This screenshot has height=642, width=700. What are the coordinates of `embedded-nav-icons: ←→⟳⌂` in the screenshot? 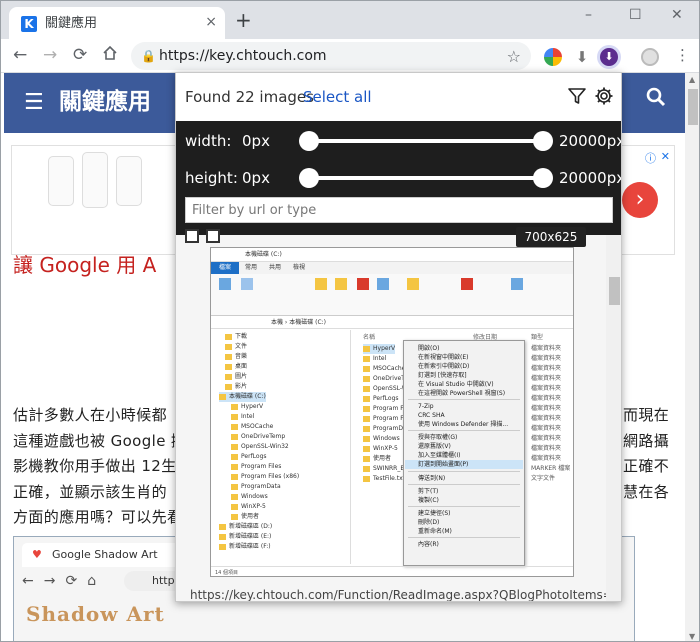 It's located at (64, 581).